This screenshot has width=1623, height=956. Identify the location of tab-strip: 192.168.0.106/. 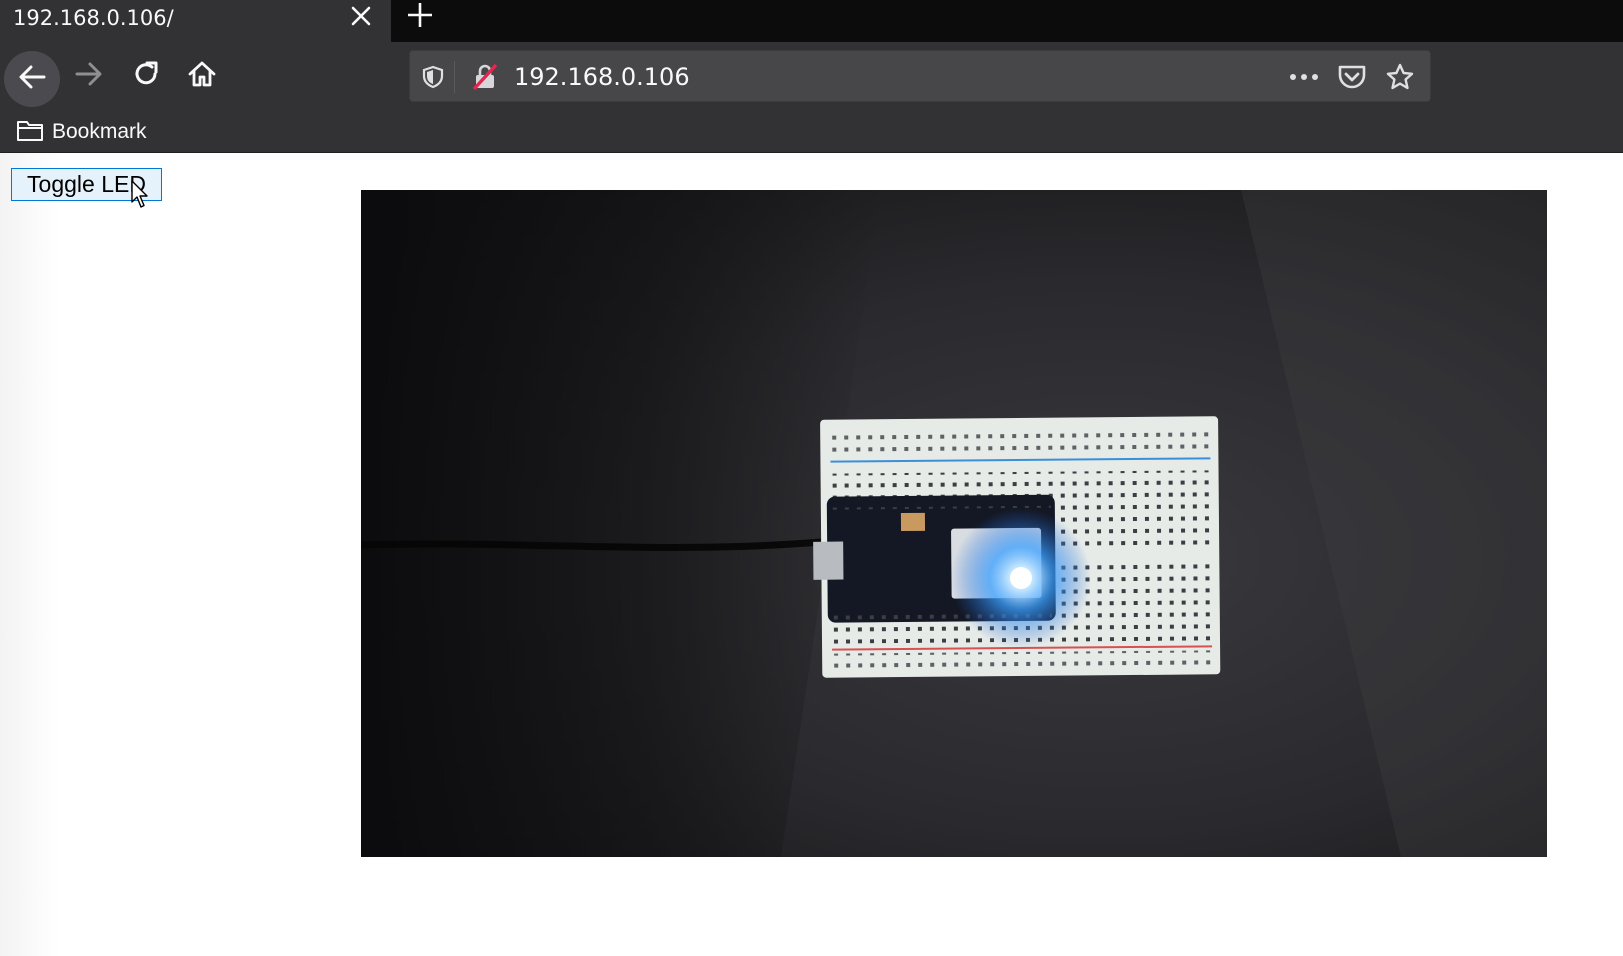
(811, 21).